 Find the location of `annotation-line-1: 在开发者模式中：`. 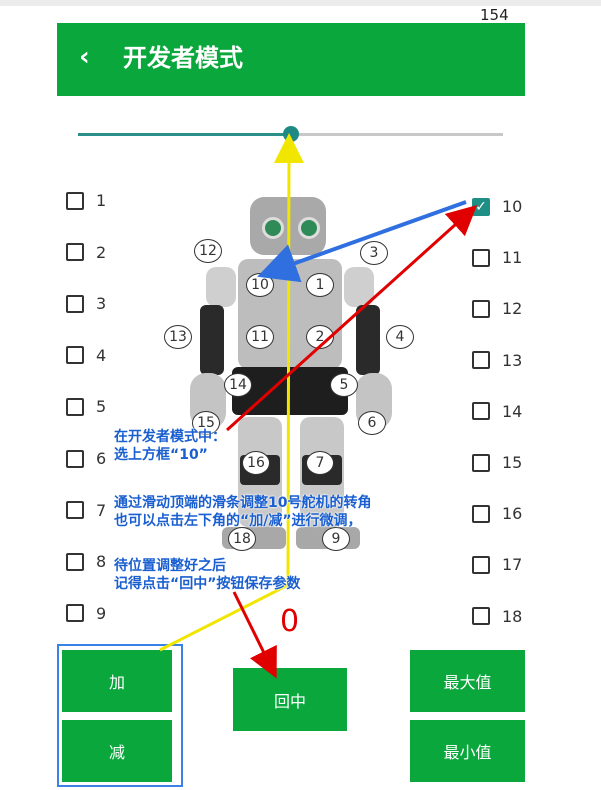

annotation-line-1: 在开发者模式中： is located at coordinates (170, 437).